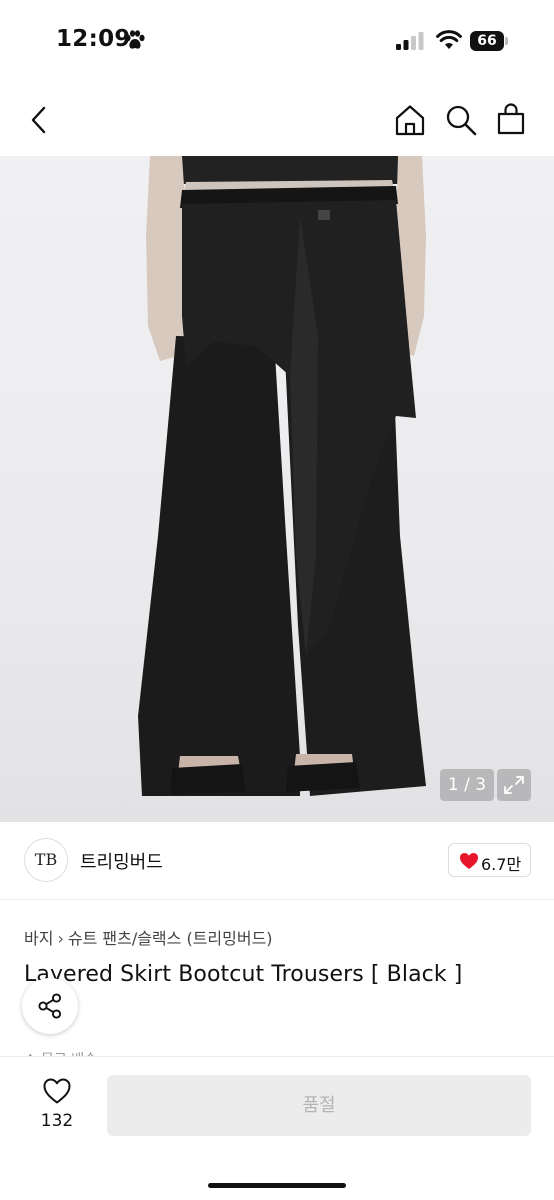 This screenshot has height=1200, width=554. I want to click on share-icon, so click(50, 1006).